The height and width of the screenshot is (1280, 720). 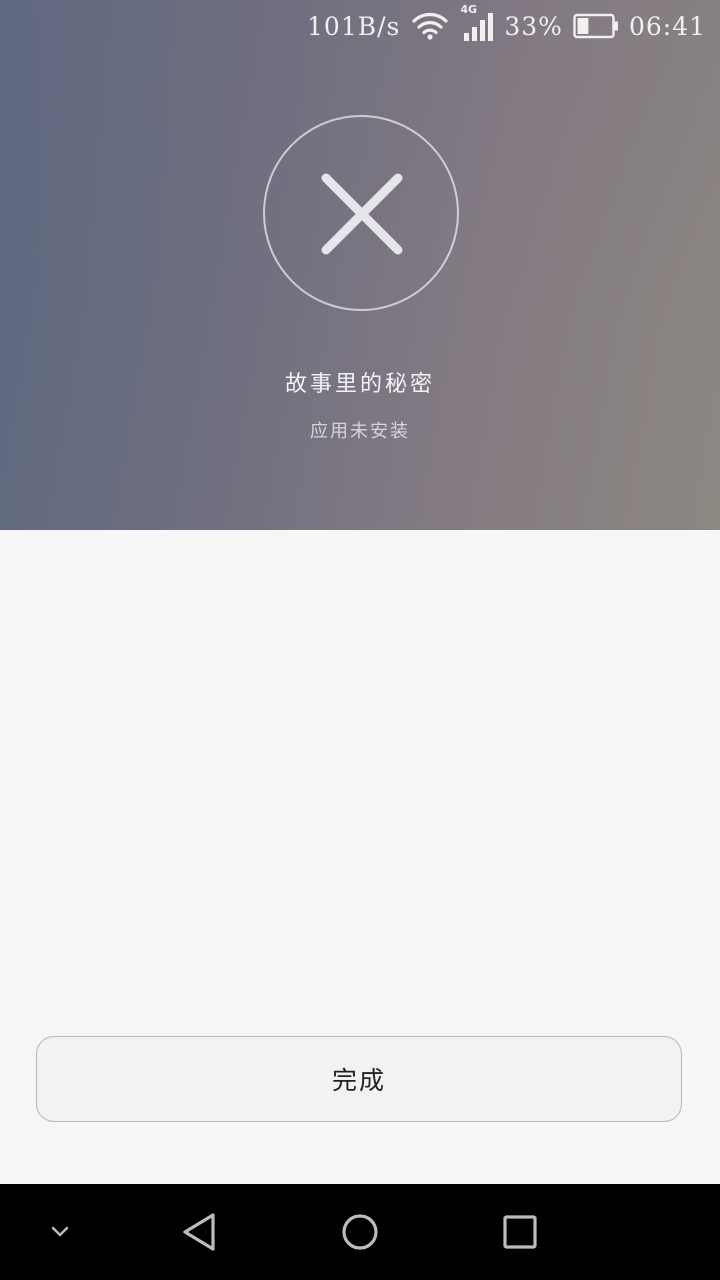 I want to click on wifi-icon, so click(x=430, y=26).